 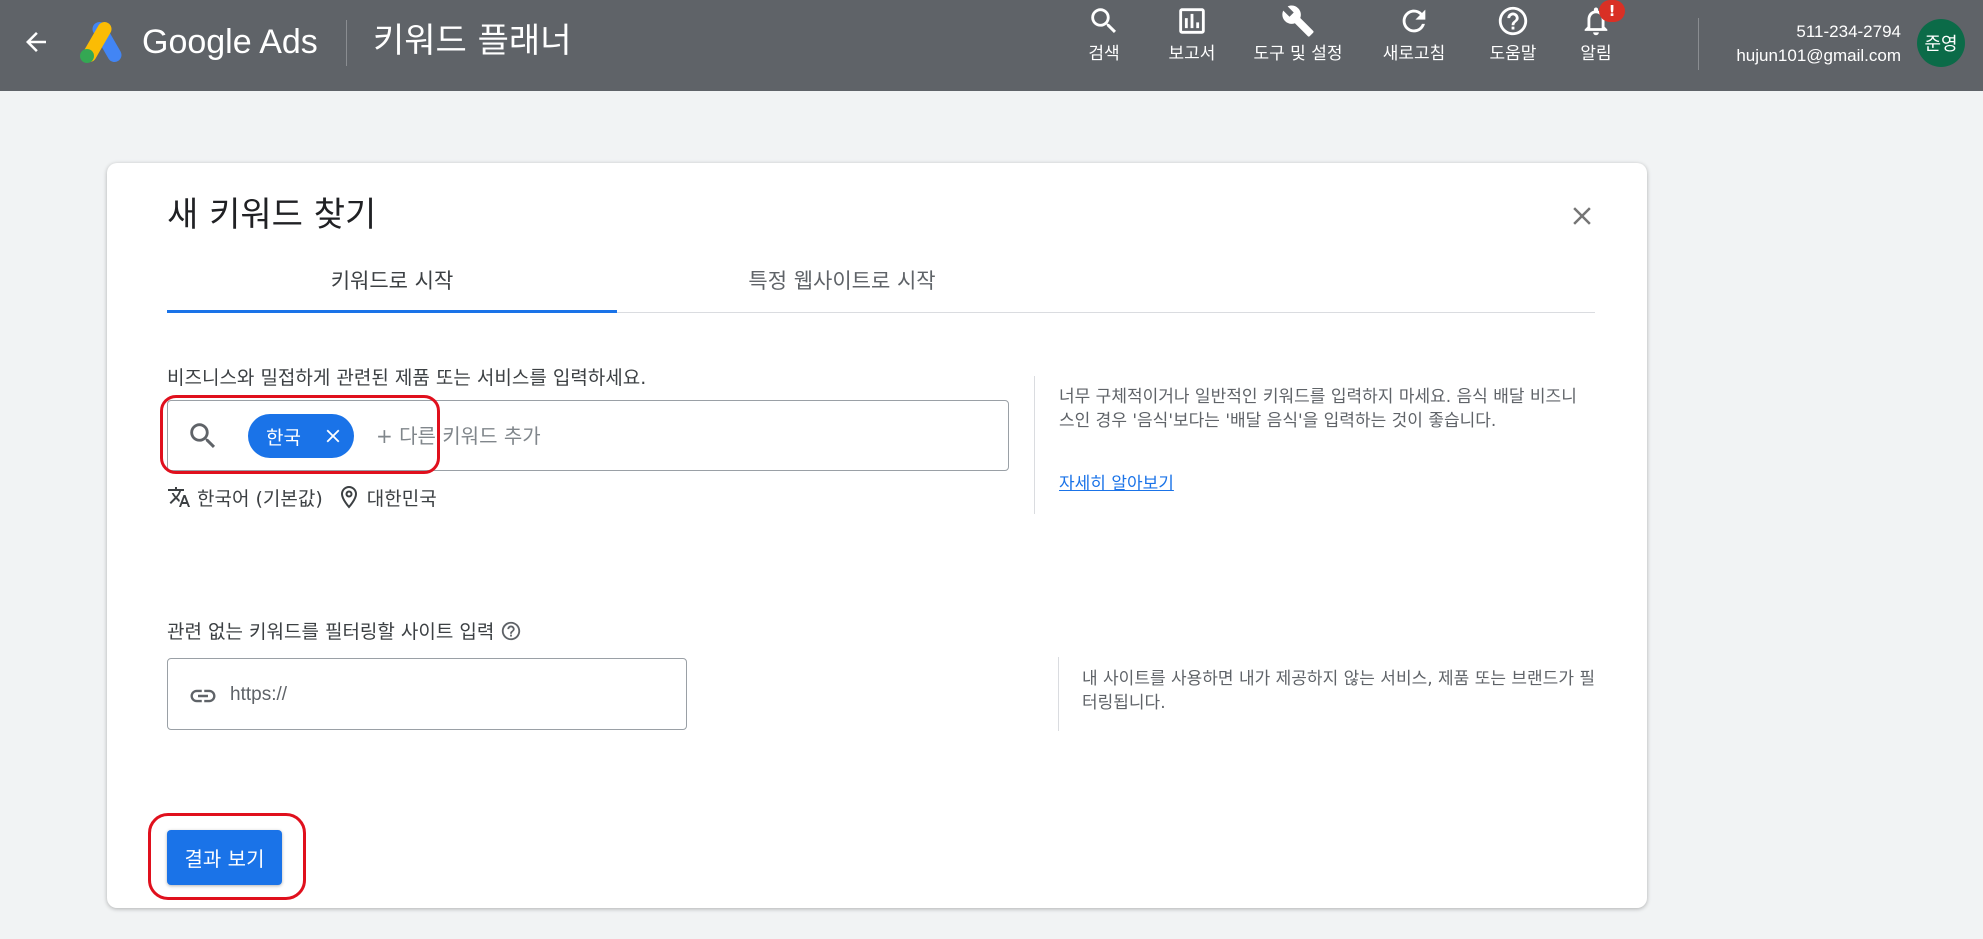 What do you see at coordinates (1818, 44) in the screenshot?
I see `account-info: 511-234-2794 hujun101@gmail.com` at bounding box center [1818, 44].